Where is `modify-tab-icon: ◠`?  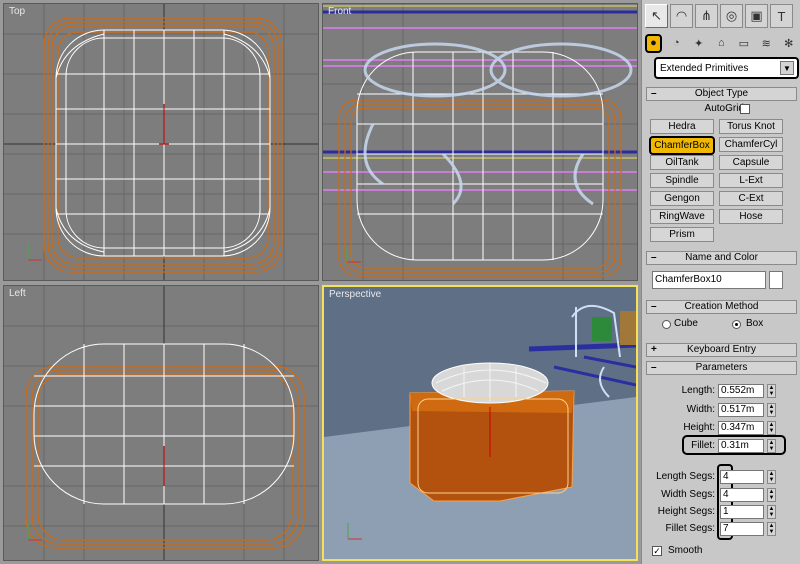 modify-tab-icon: ◠ is located at coordinates (681, 16).